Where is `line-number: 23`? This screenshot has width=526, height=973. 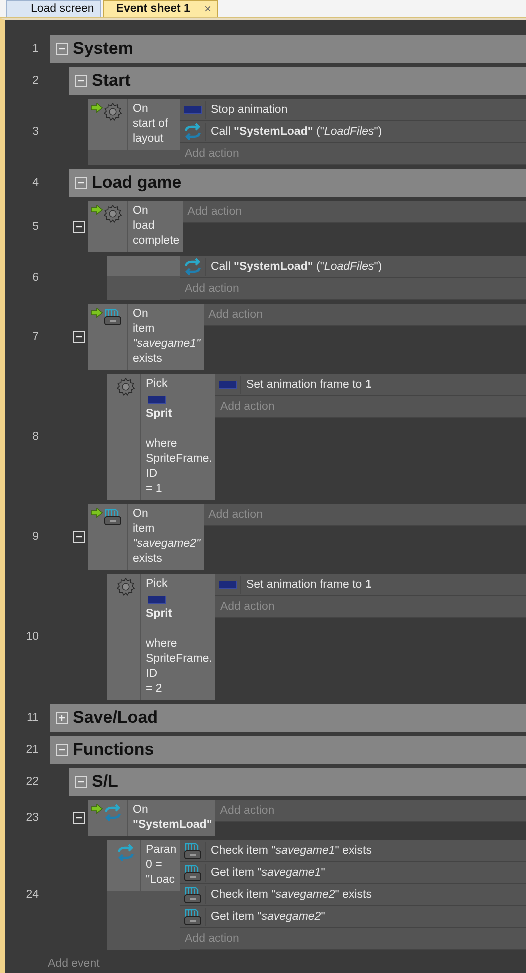
line-number: 23 is located at coordinates (32, 818).